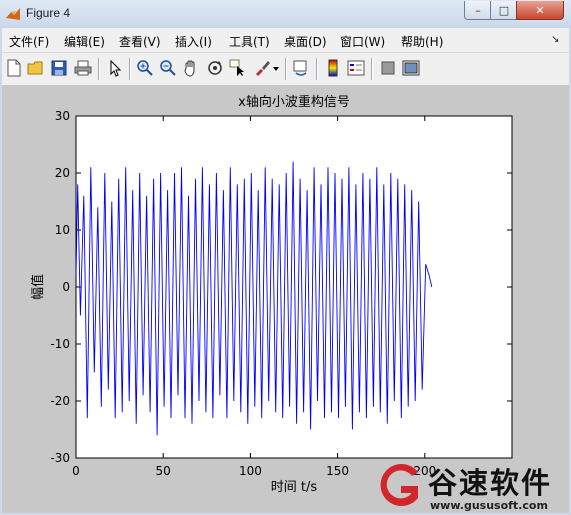 The width and height of the screenshot is (571, 515). What do you see at coordinates (191, 68) in the screenshot?
I see `pan-hand-icon` at bounding box center [191, 68].